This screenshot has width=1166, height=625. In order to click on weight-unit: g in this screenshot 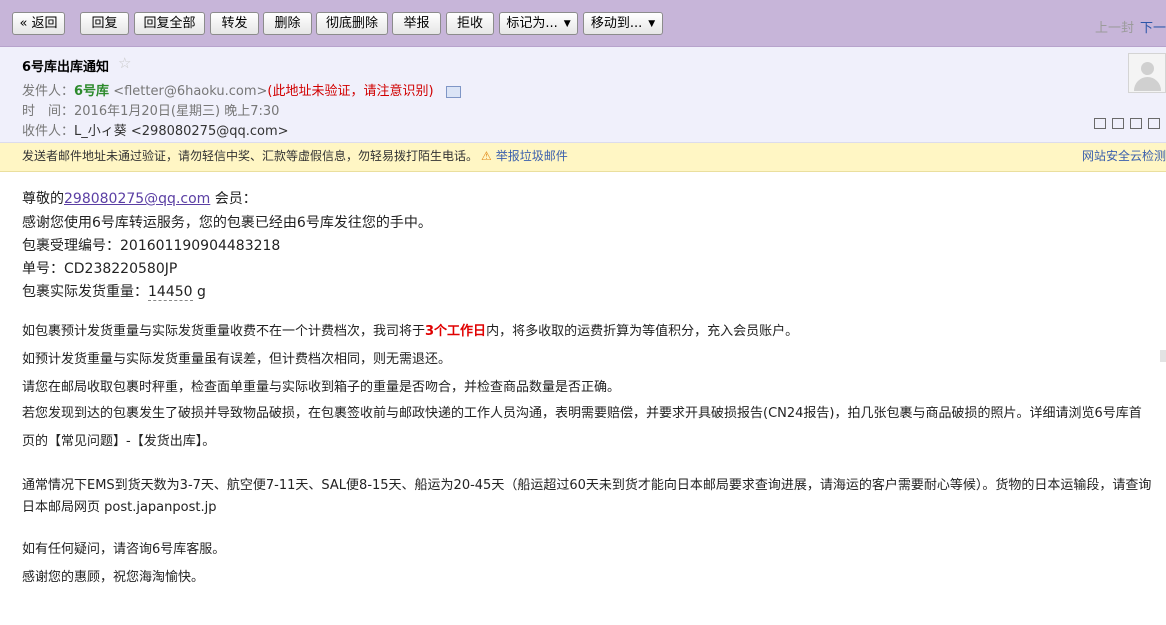, I will do `click(199, 292)`.